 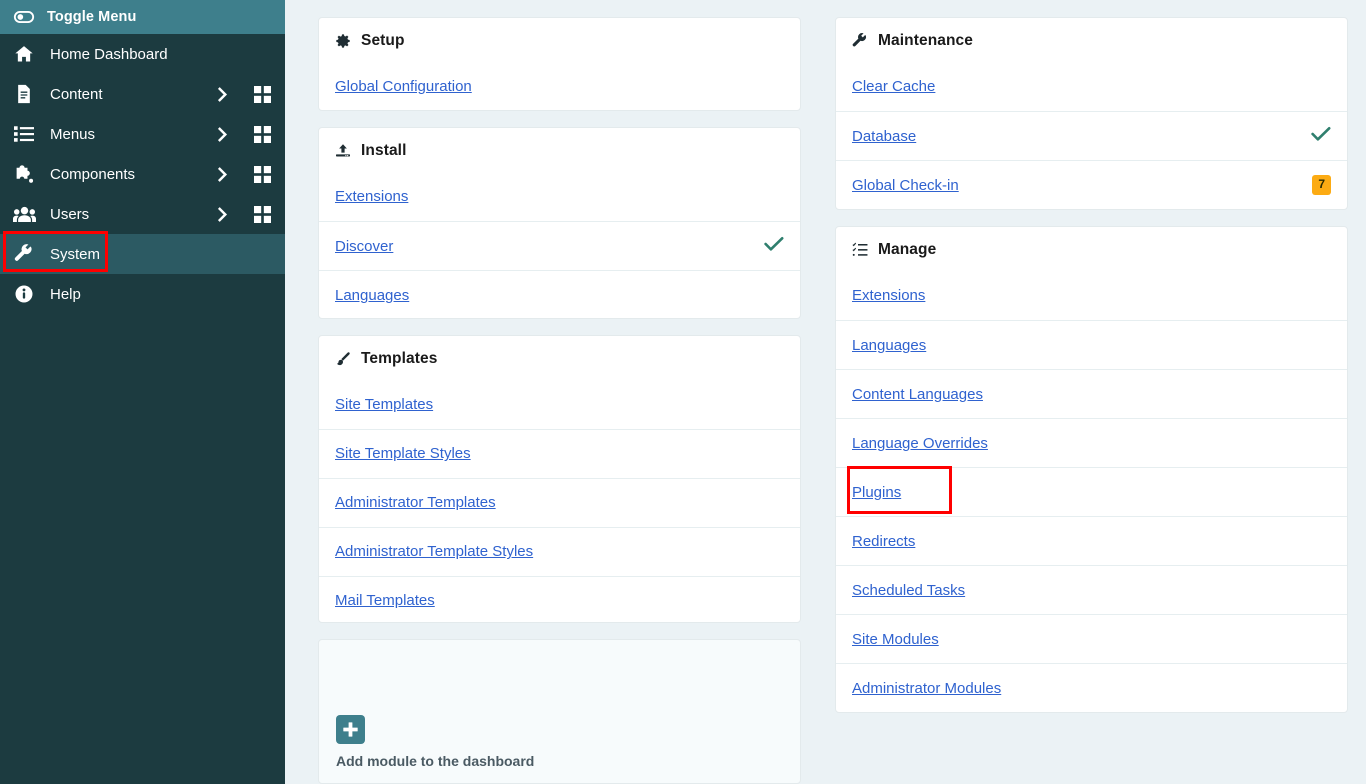 I want to click on toggle-menu-button: Toggle Menu, so click(x=142, y=17).